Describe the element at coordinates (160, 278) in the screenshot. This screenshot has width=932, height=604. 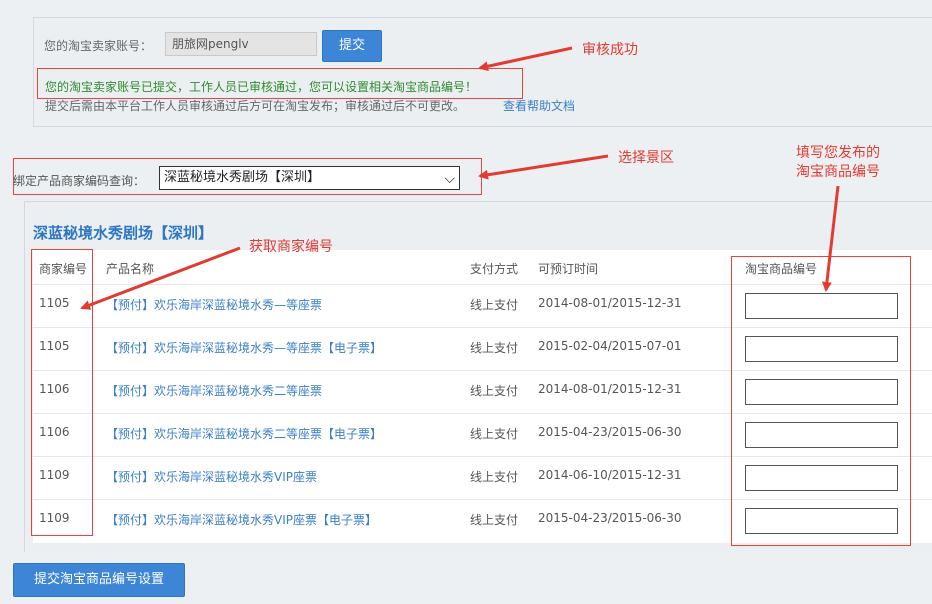
I see `arrow-get-code` at that location.